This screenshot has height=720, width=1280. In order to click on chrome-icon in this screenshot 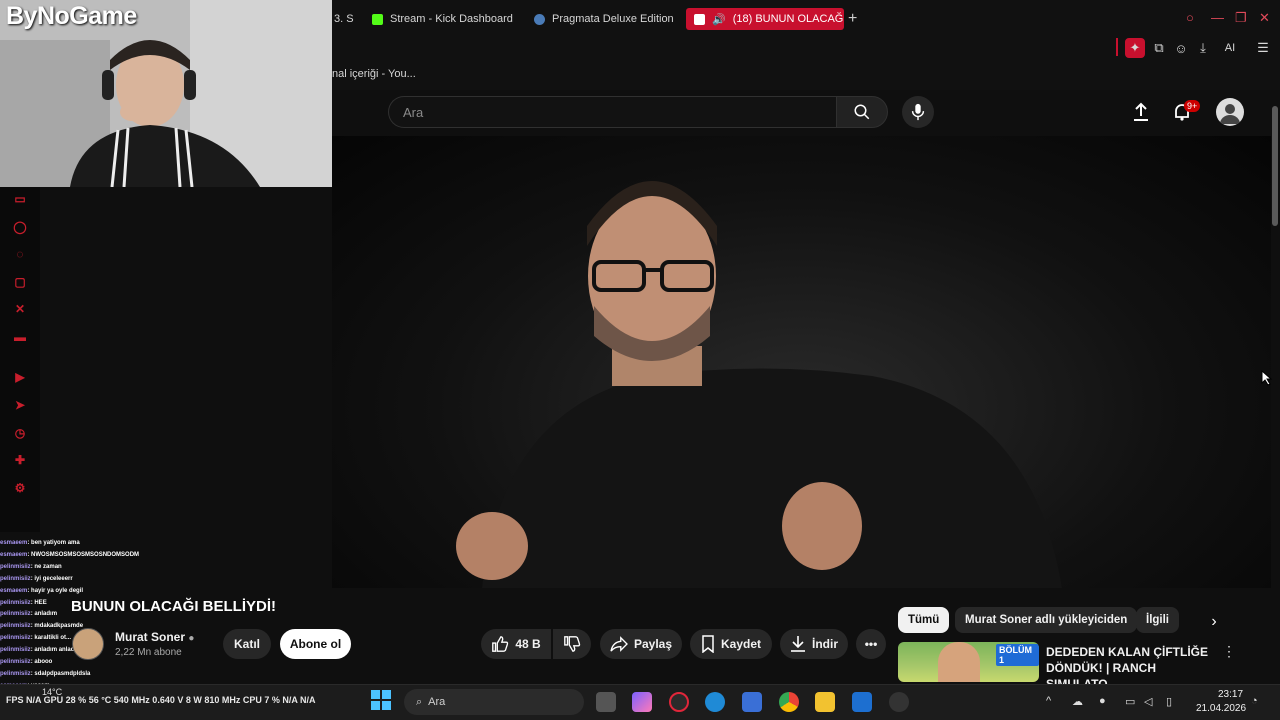, I will do `click(789, 702)`.